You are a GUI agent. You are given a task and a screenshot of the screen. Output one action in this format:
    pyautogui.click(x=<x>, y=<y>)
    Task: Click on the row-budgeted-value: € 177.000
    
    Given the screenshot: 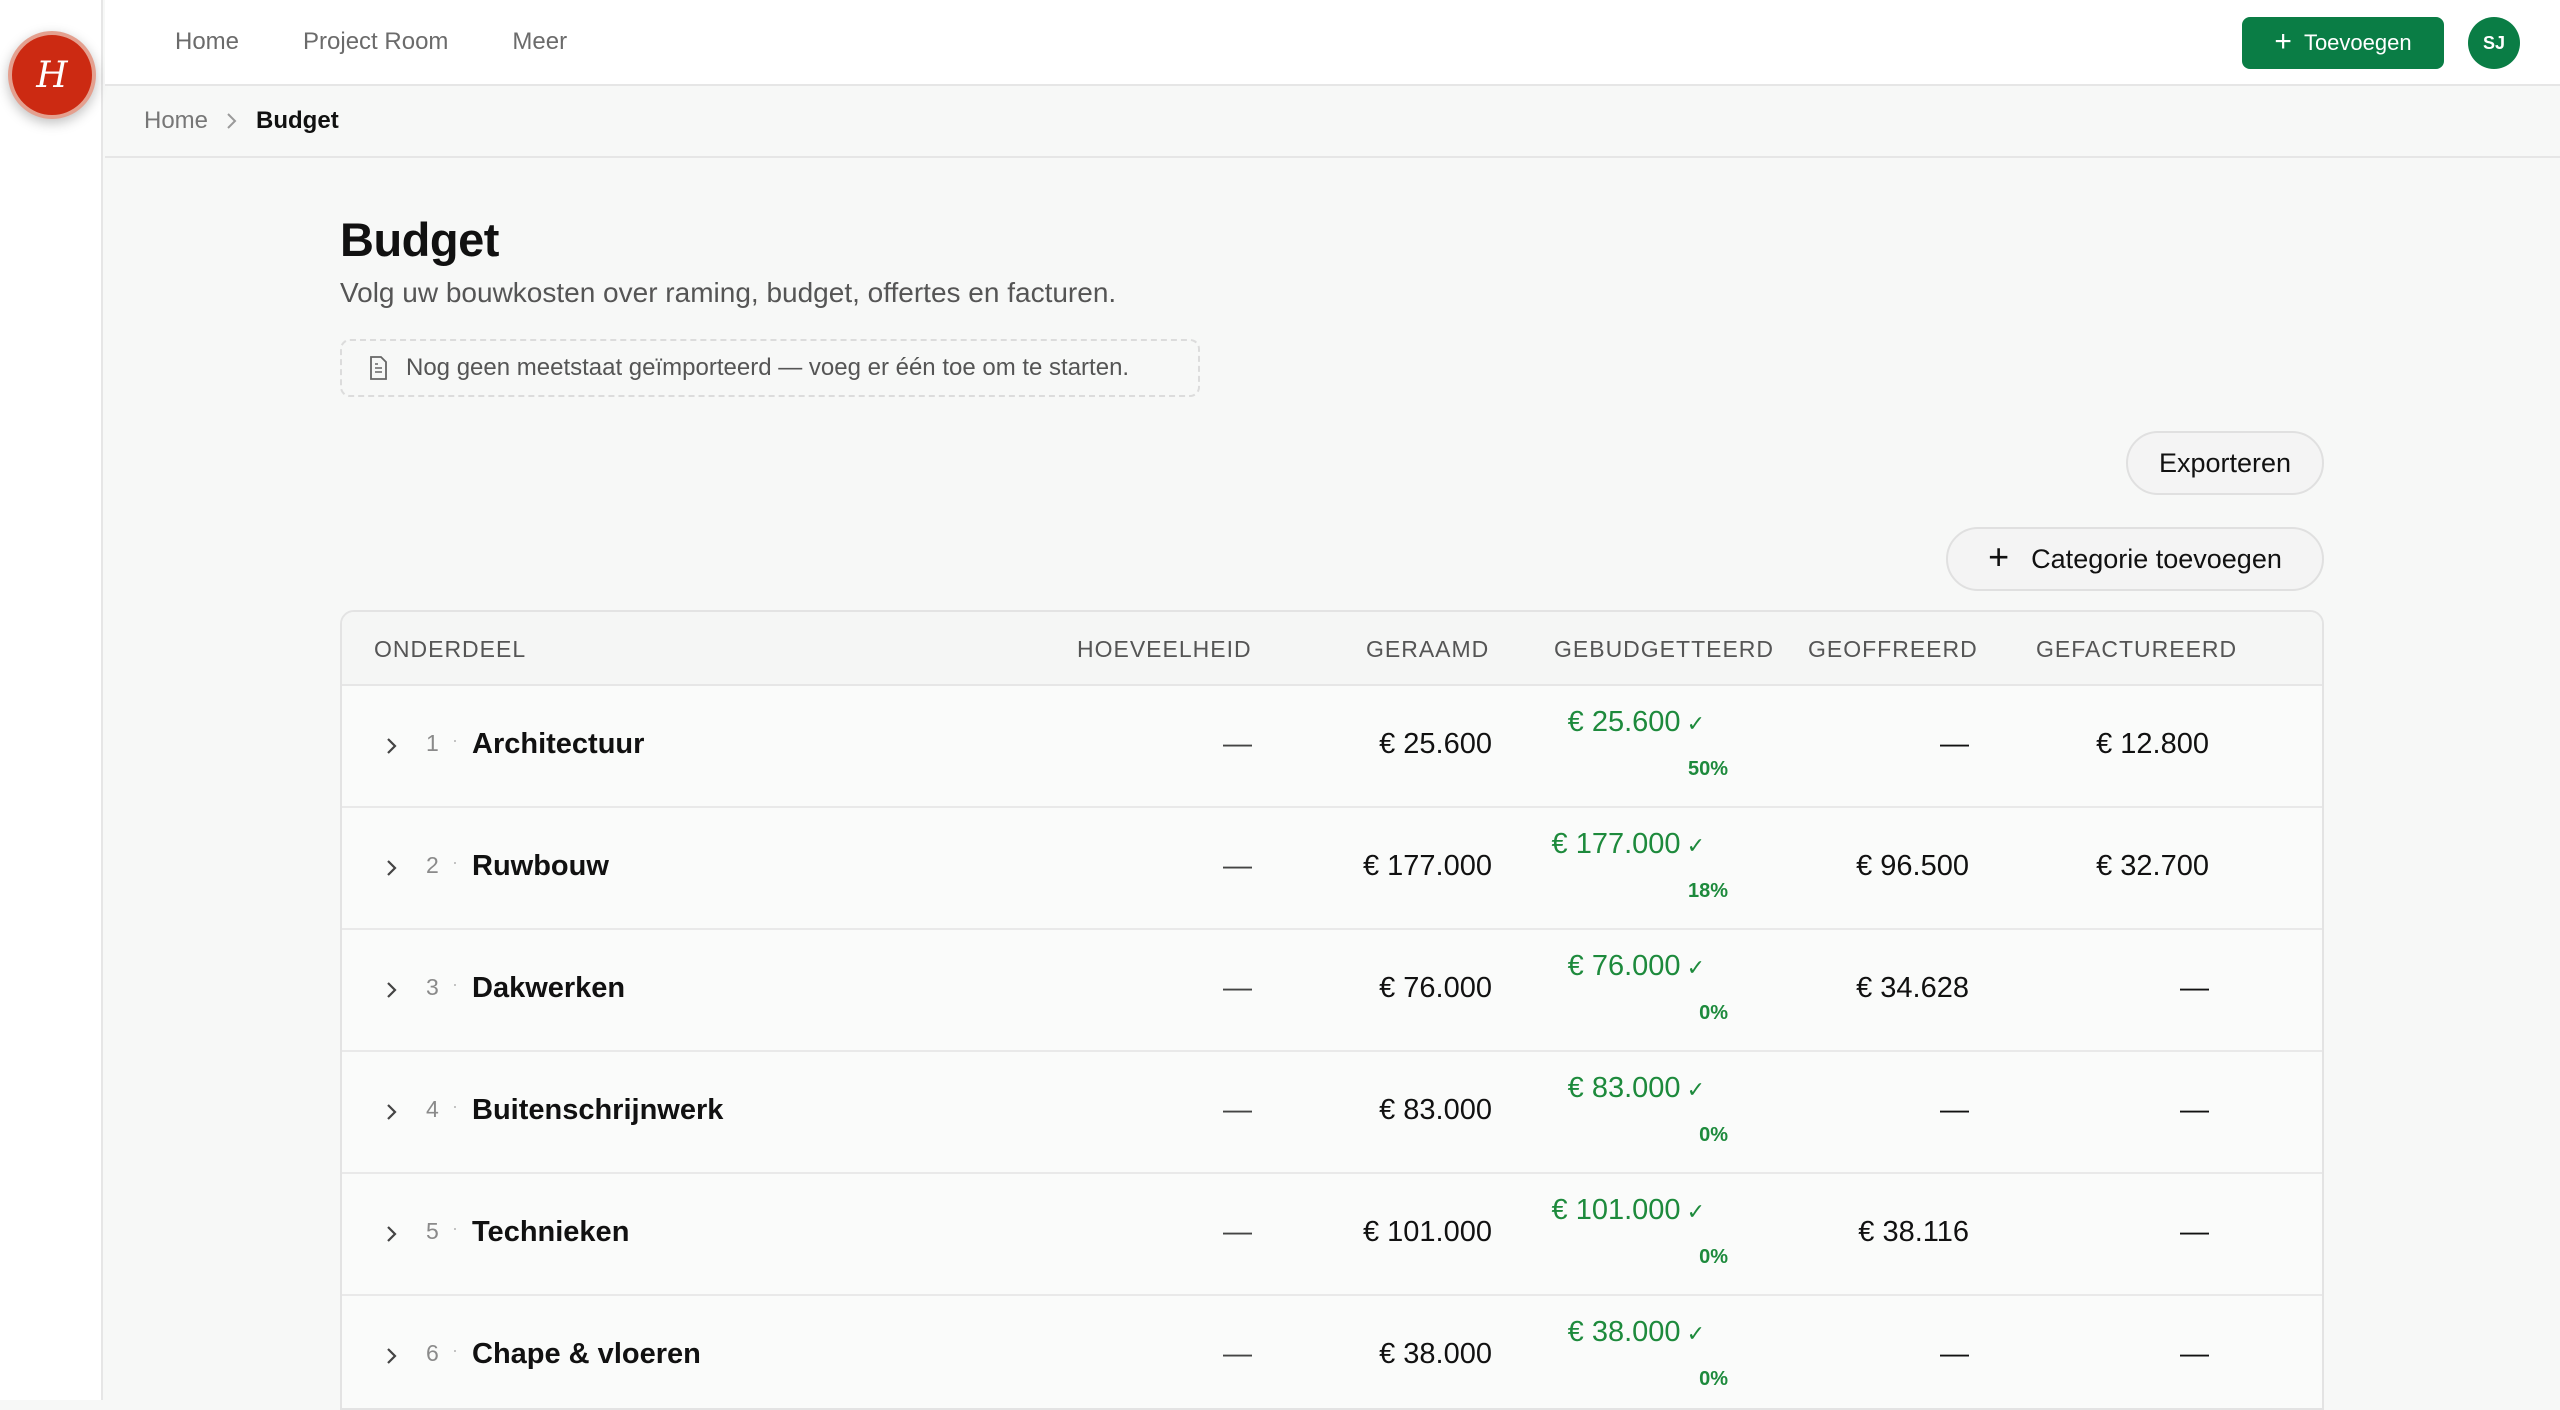 What is the action you would take?
    pyautogui.click(x=1616, y=844)
    